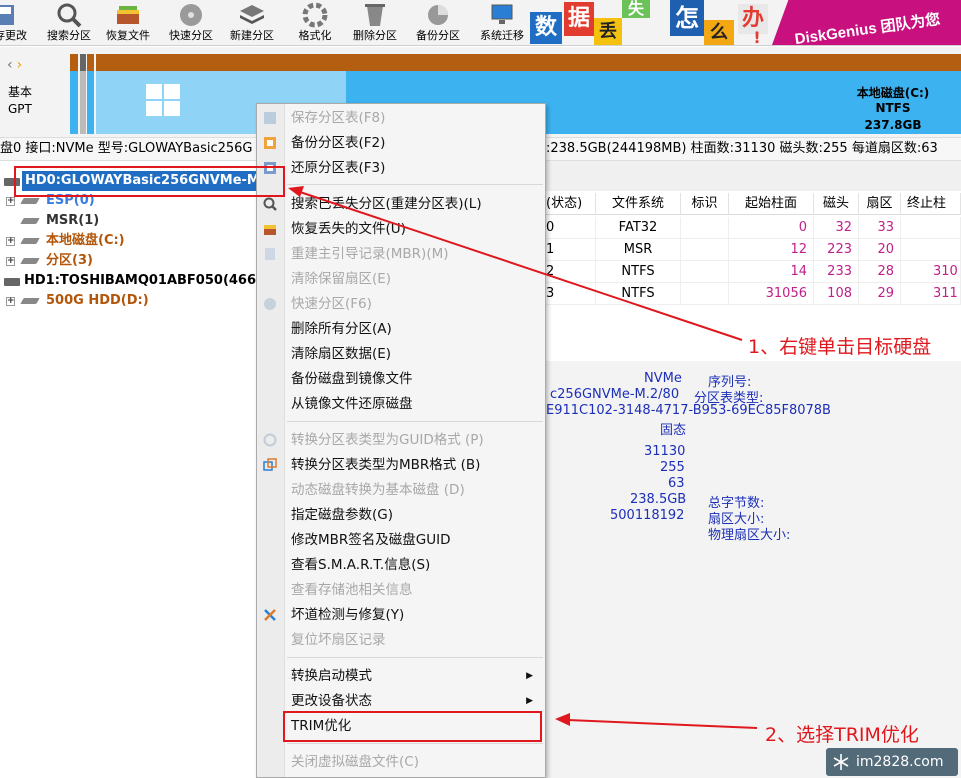 This screenshot has width=961, height=778. What do you see at coordinates (571, 204) in the screenshot?
I see `col-status: (状态)` at bounding box center [571, 204].